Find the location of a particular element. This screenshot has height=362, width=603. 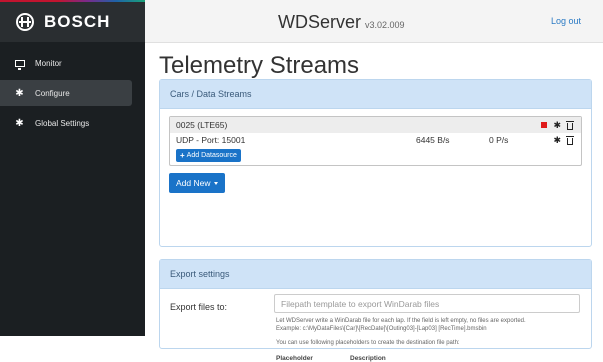

brand-header: BOSCH is located at coordinates (72, 22).